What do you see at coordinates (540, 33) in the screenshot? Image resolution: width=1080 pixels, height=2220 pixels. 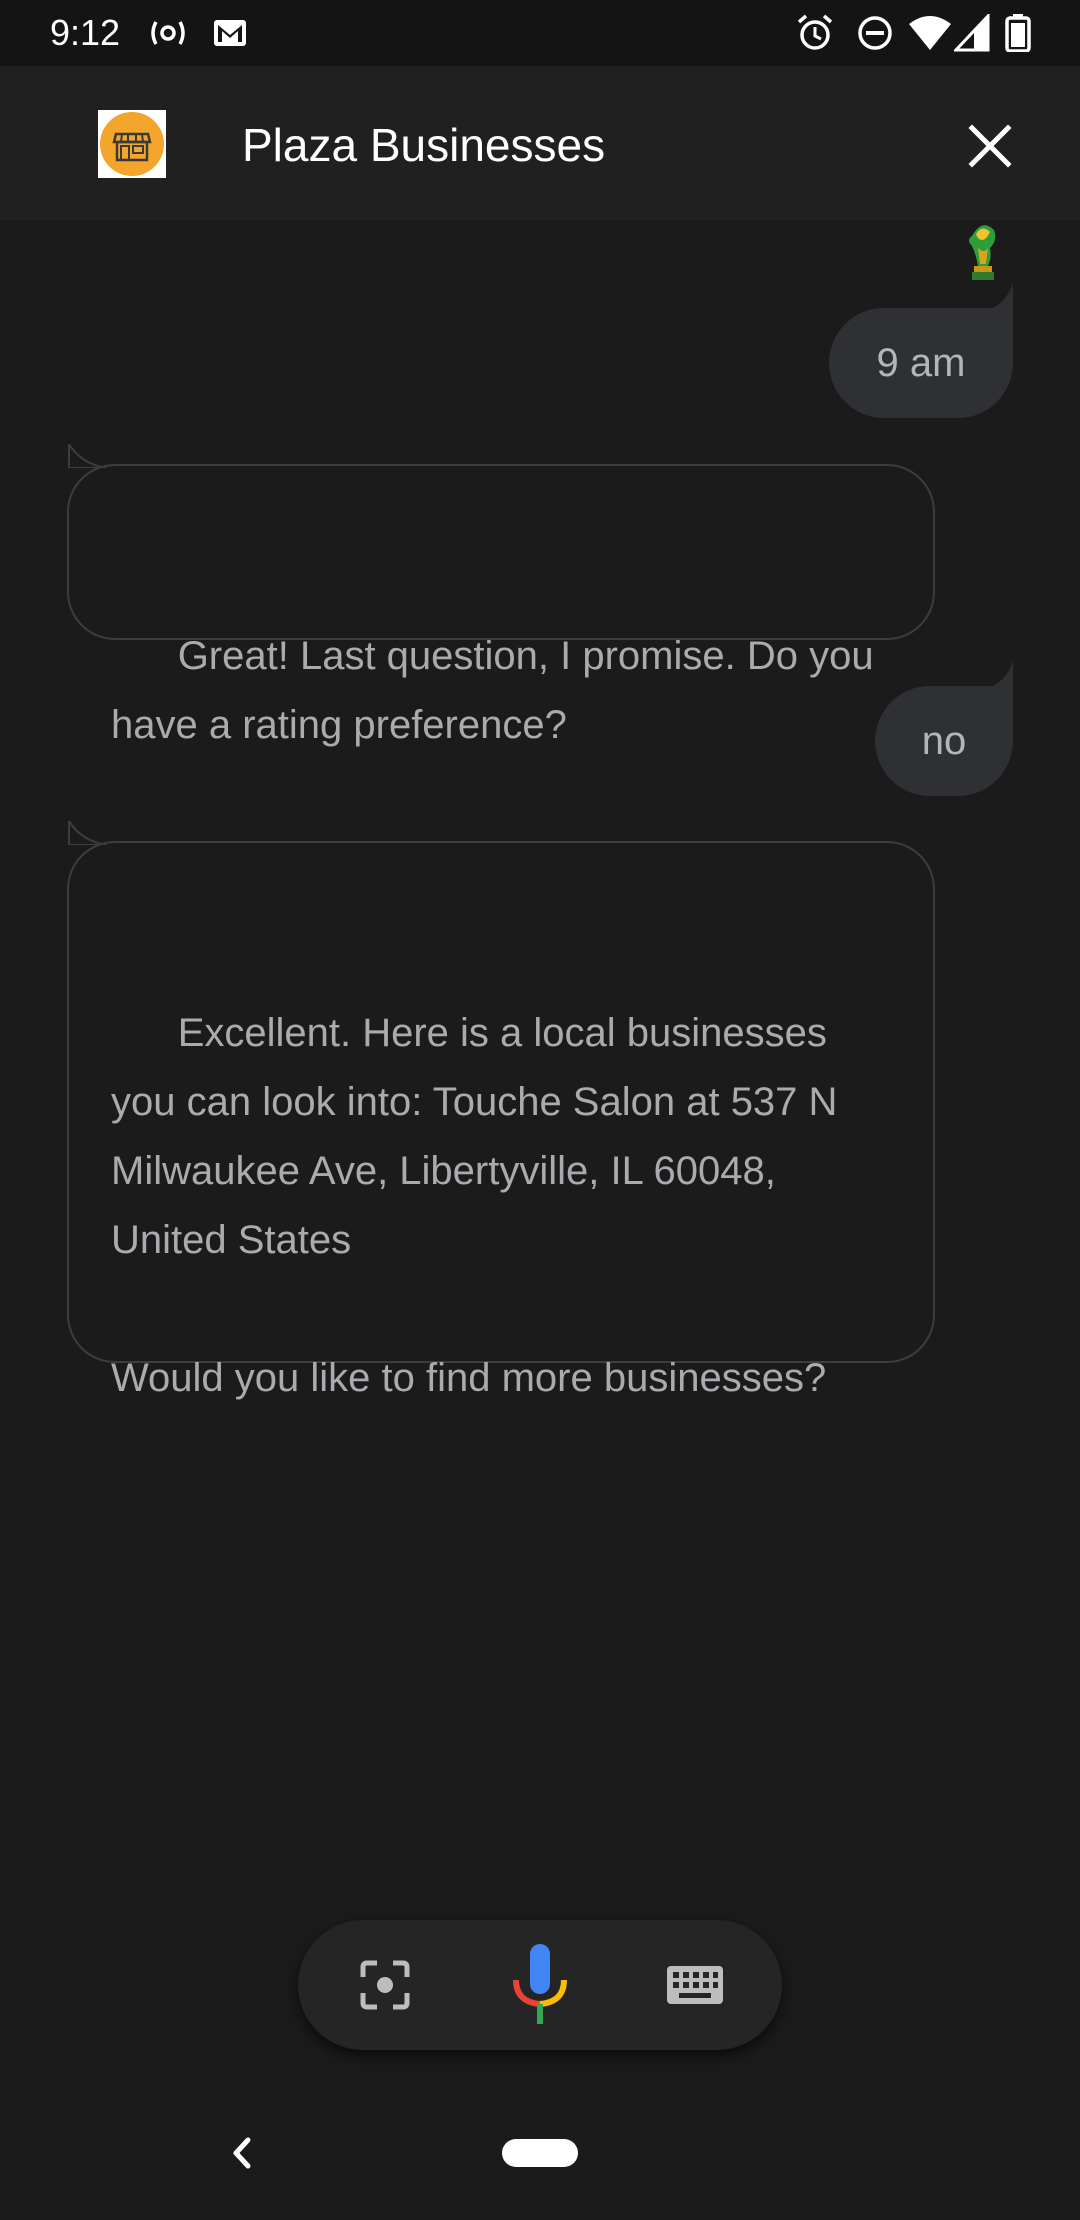 I see `status-bar: 9:12` at bounding box center [540, 33].